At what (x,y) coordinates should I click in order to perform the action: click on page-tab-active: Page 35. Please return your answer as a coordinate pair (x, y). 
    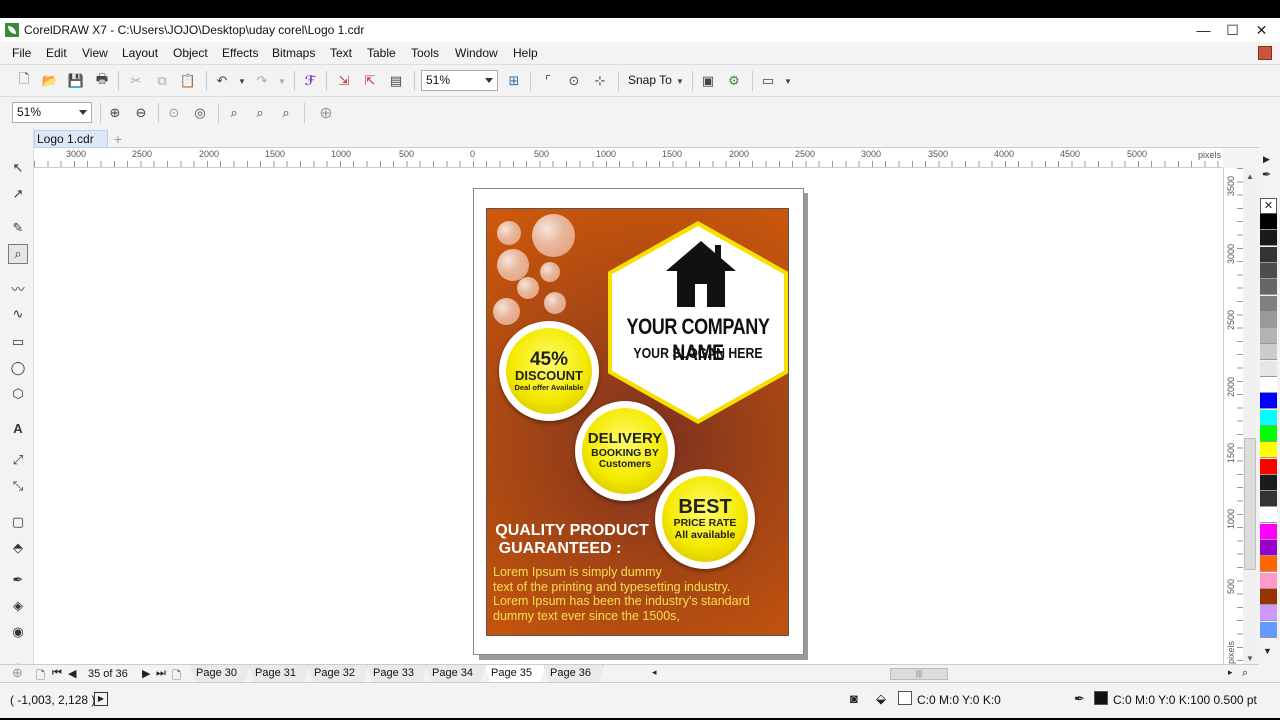
    Looking at the image, I should click on (515, 673).